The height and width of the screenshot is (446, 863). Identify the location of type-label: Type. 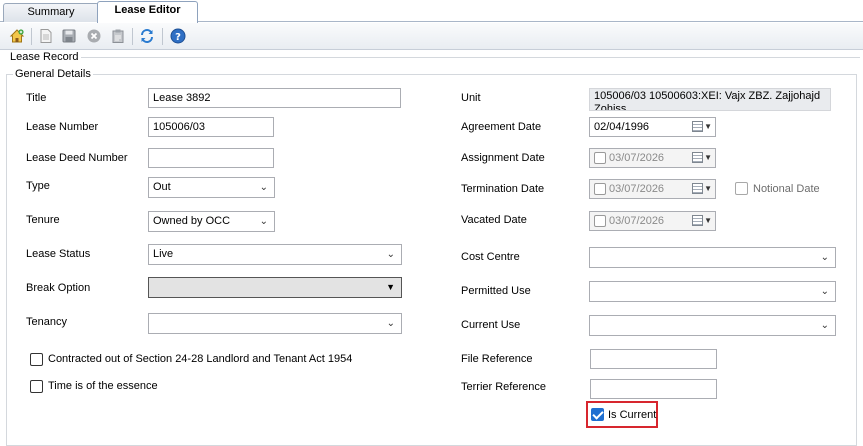
(38, 186).